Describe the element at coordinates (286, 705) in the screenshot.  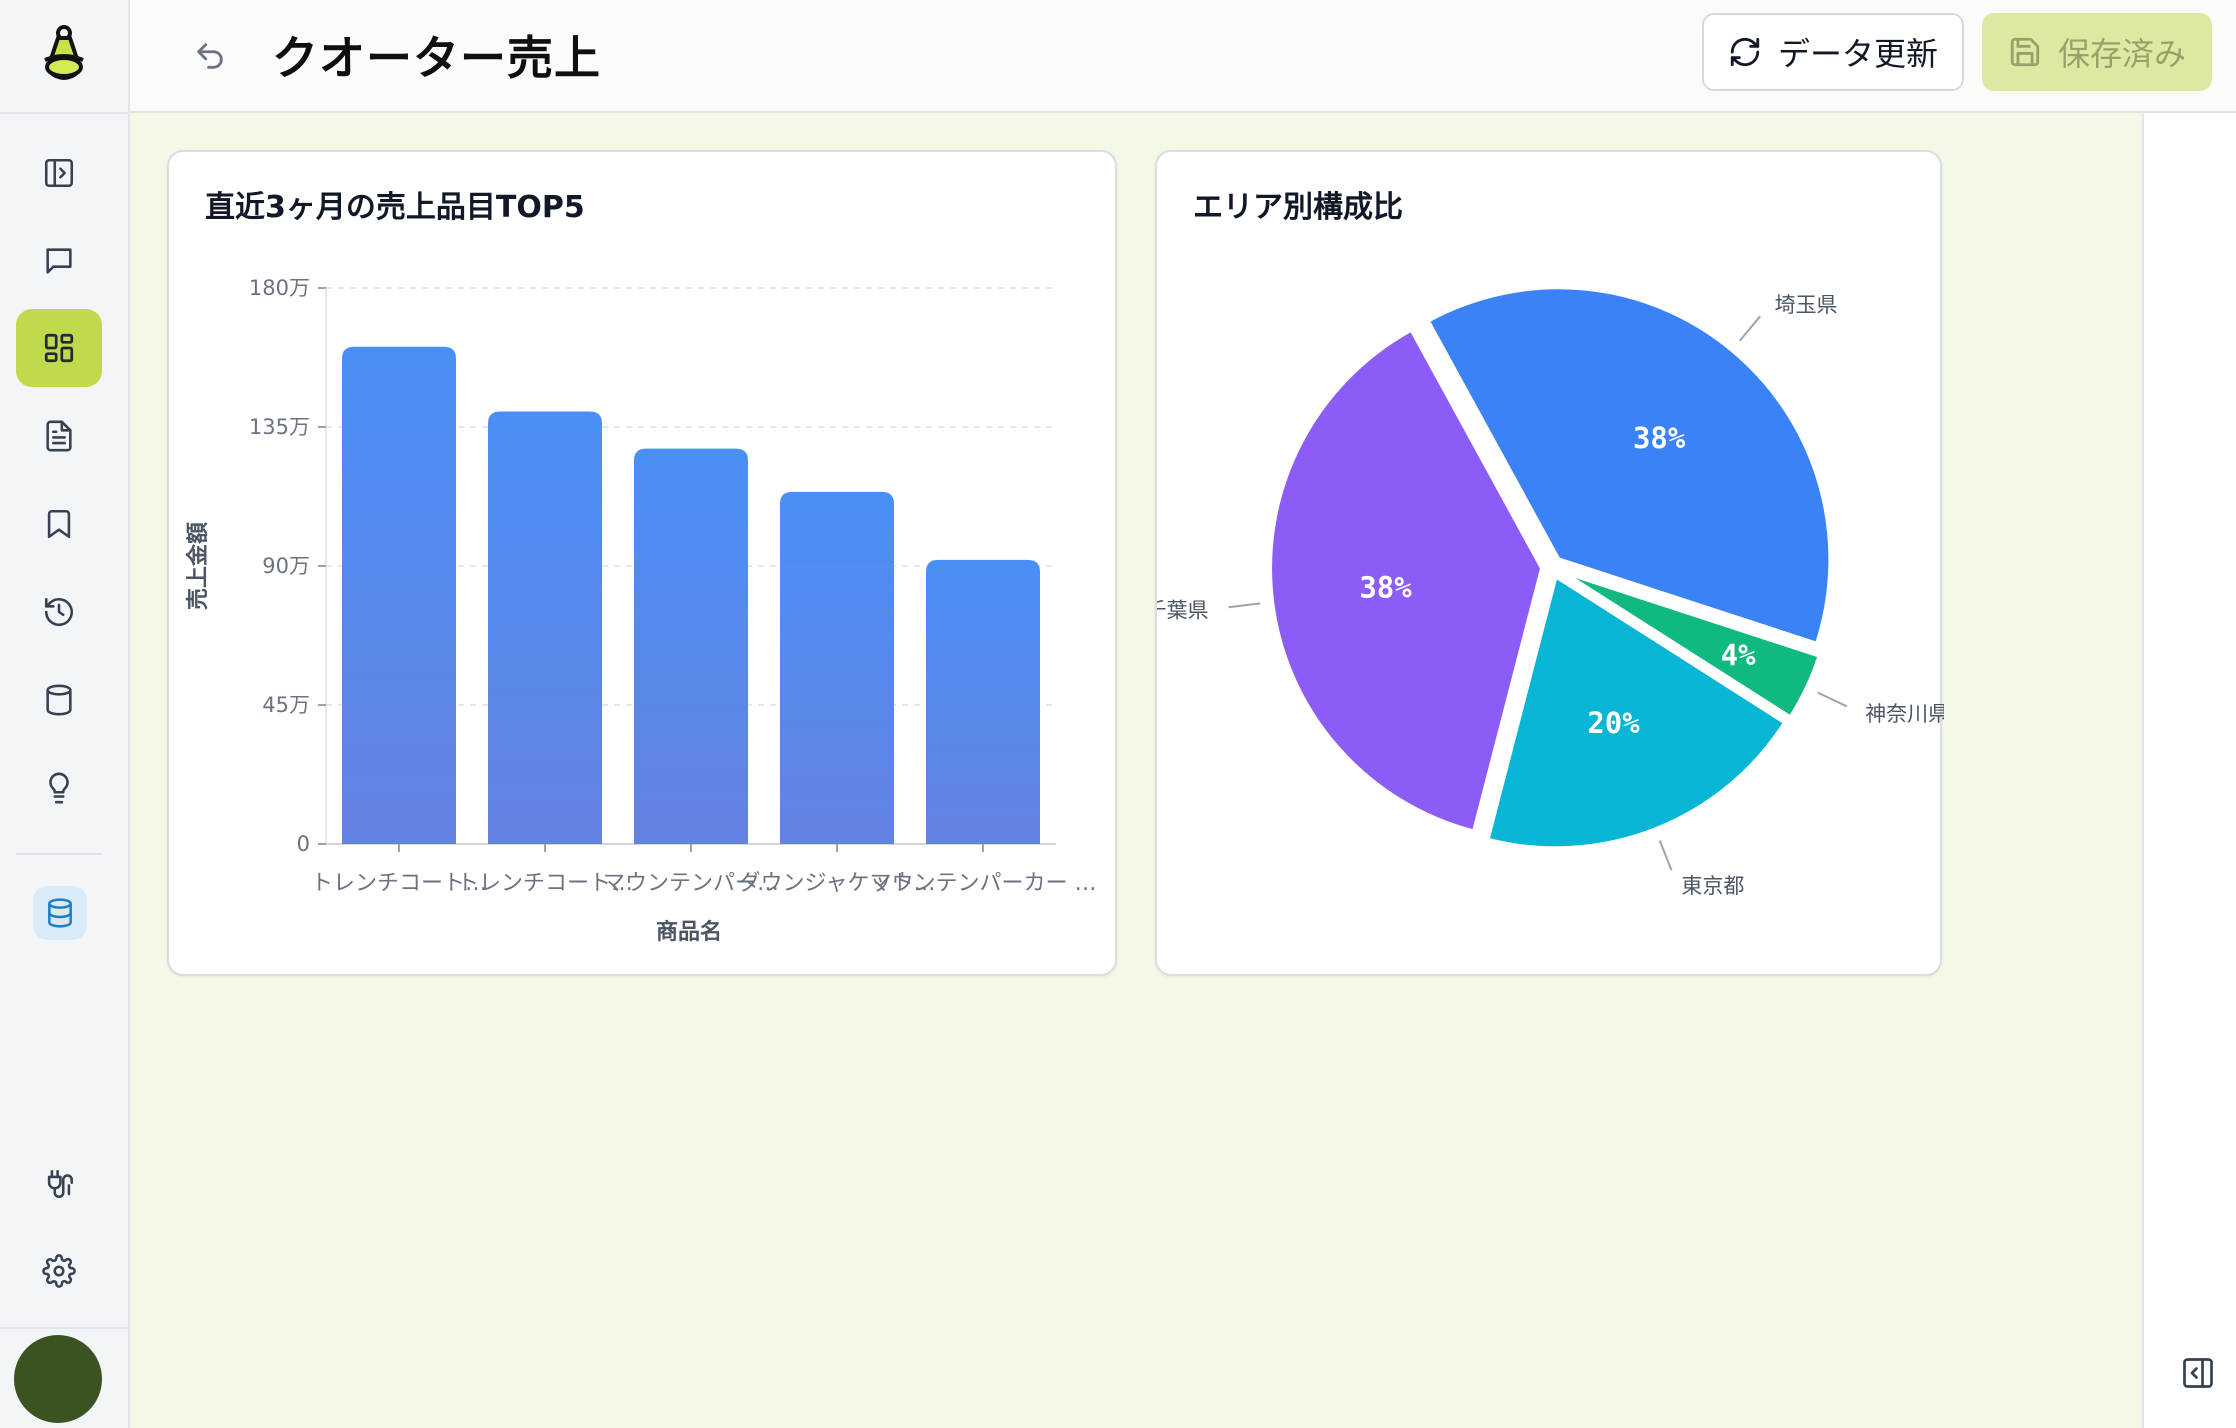
I see `y-tick-label: 45万` at that location.